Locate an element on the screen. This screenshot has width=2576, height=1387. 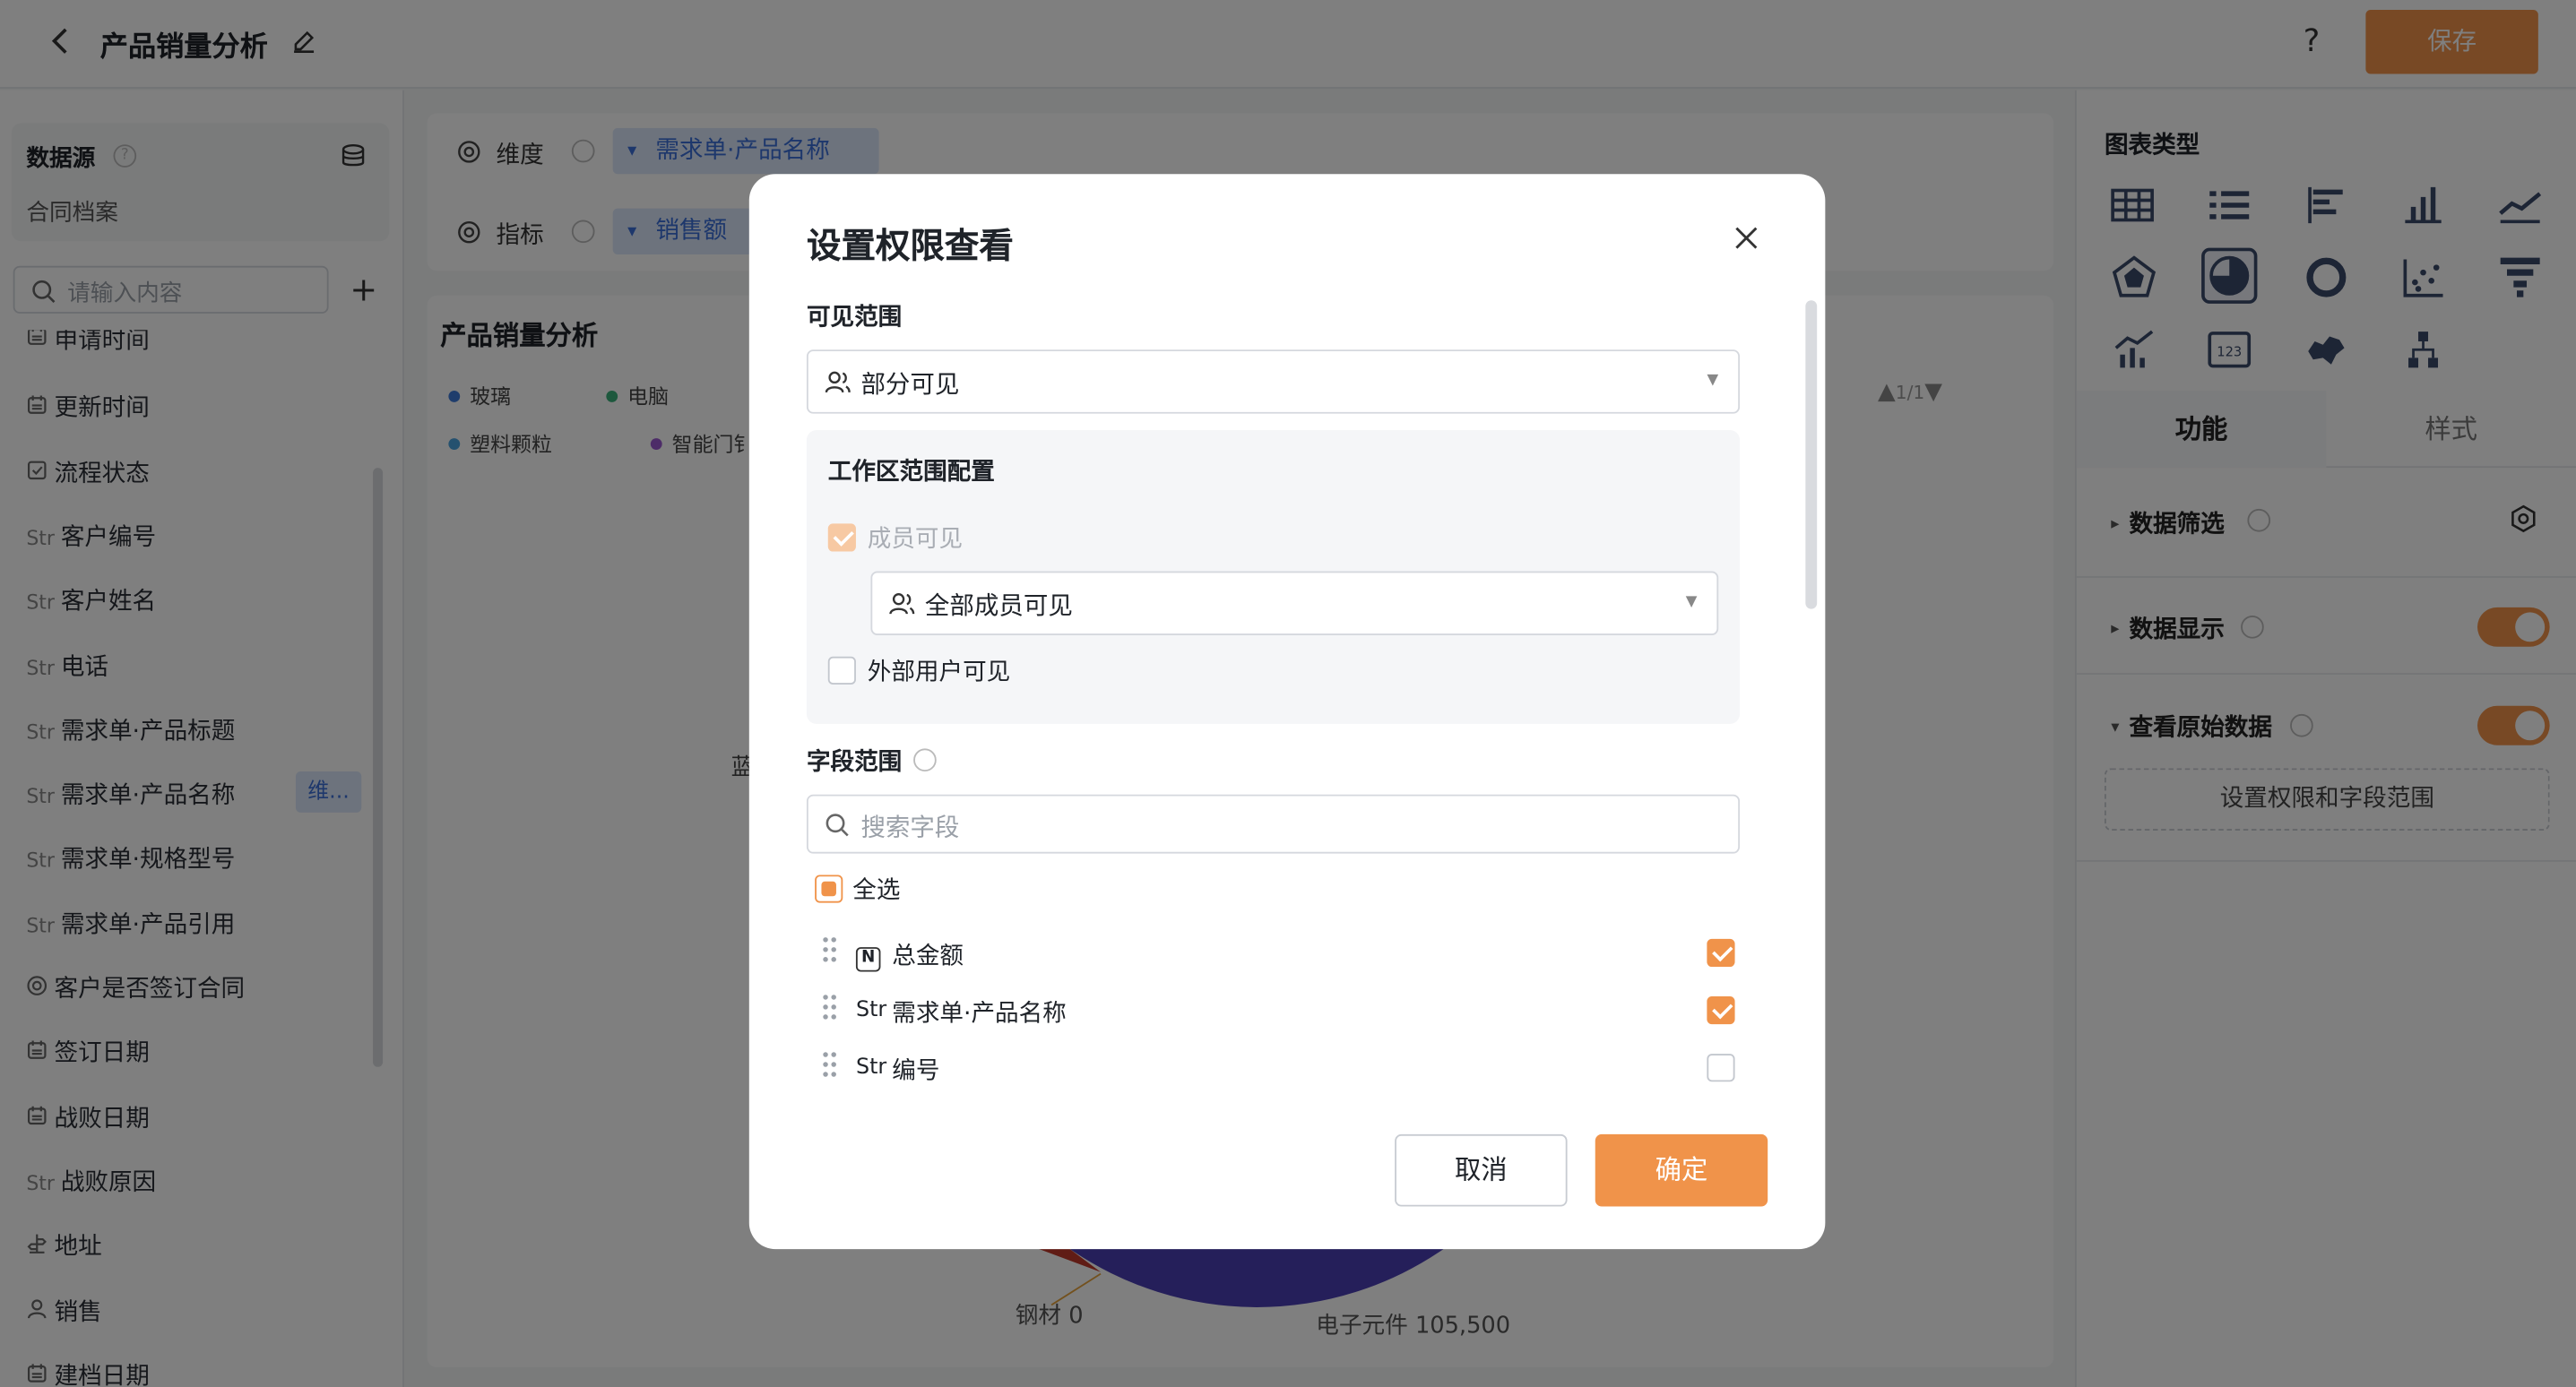
field-search-input: 搜索字段 is located at coordinates (1273, 824).